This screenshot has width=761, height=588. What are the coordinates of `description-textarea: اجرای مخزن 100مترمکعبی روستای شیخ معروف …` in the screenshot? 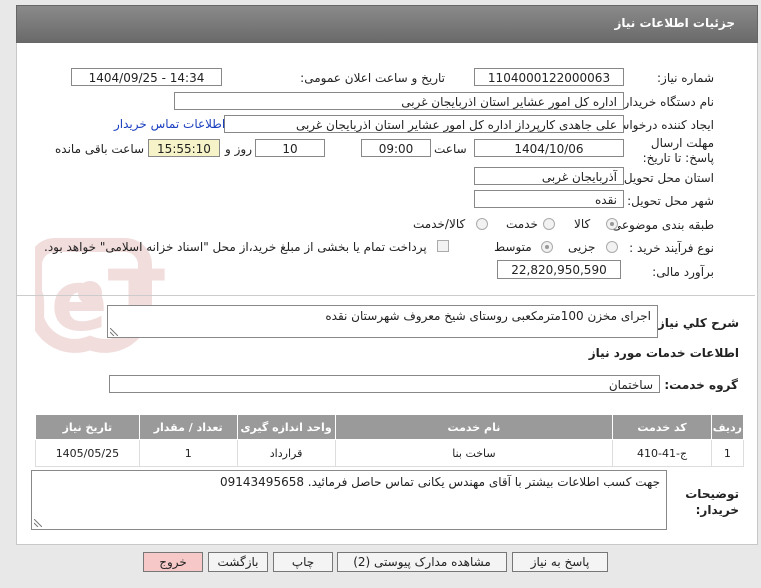 It's located at (382, 321).